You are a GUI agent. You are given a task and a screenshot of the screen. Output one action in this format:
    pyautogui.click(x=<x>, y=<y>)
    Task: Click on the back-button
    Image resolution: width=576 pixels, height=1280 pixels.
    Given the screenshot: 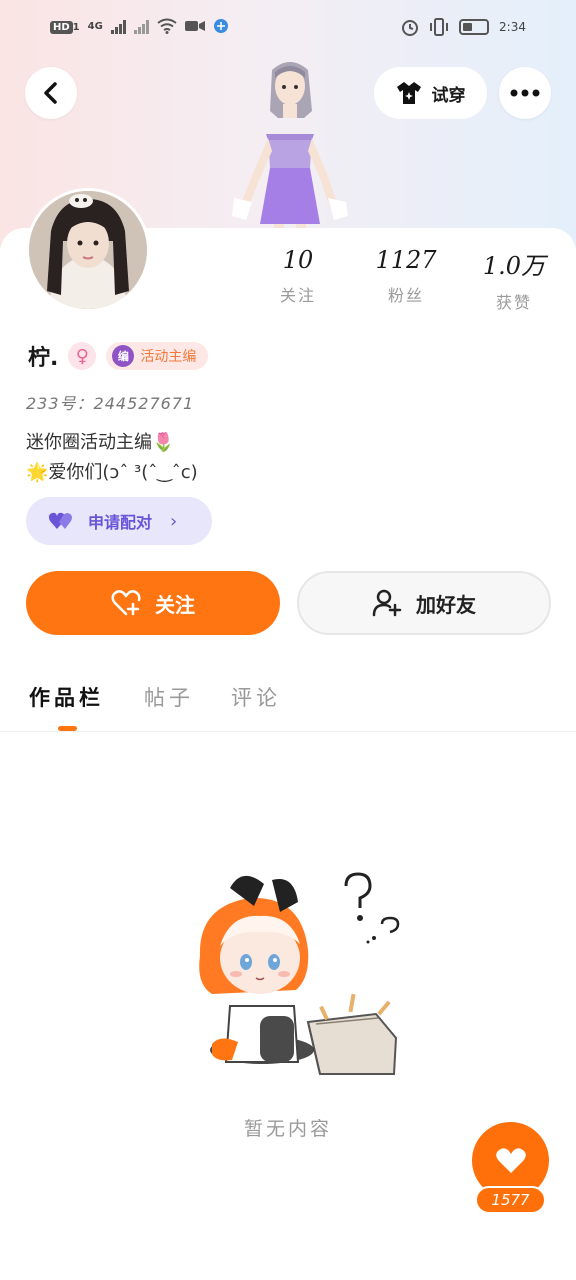 What is the action you would take?
    pyautogui.click(x=51, y=93)
    